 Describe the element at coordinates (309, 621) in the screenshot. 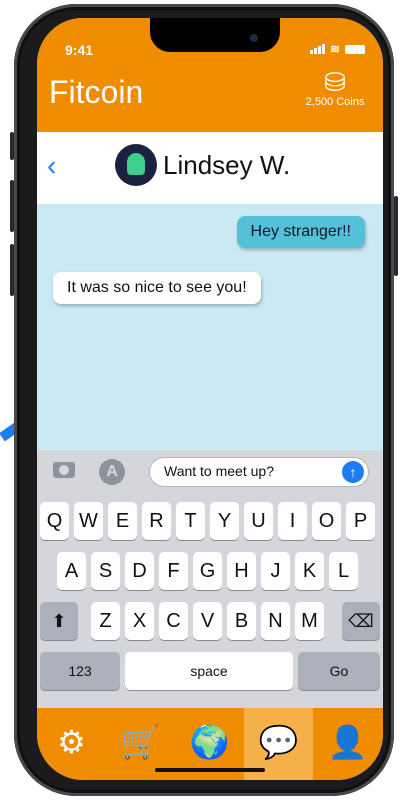

I see `key-m: M` at that location.